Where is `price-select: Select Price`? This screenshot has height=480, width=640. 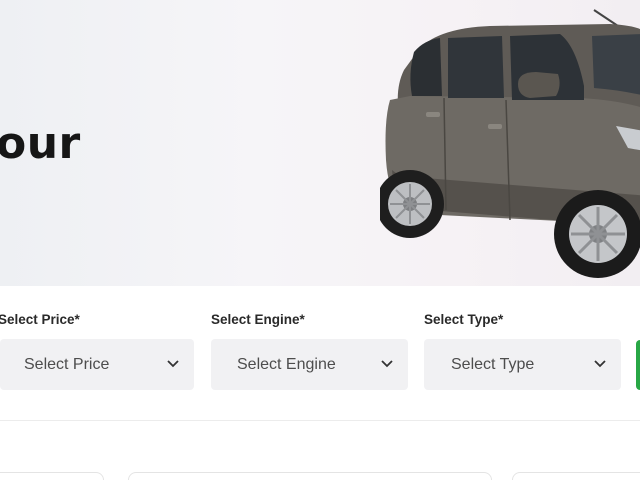
price-select: Select Price is located at coordinates (97, 364).